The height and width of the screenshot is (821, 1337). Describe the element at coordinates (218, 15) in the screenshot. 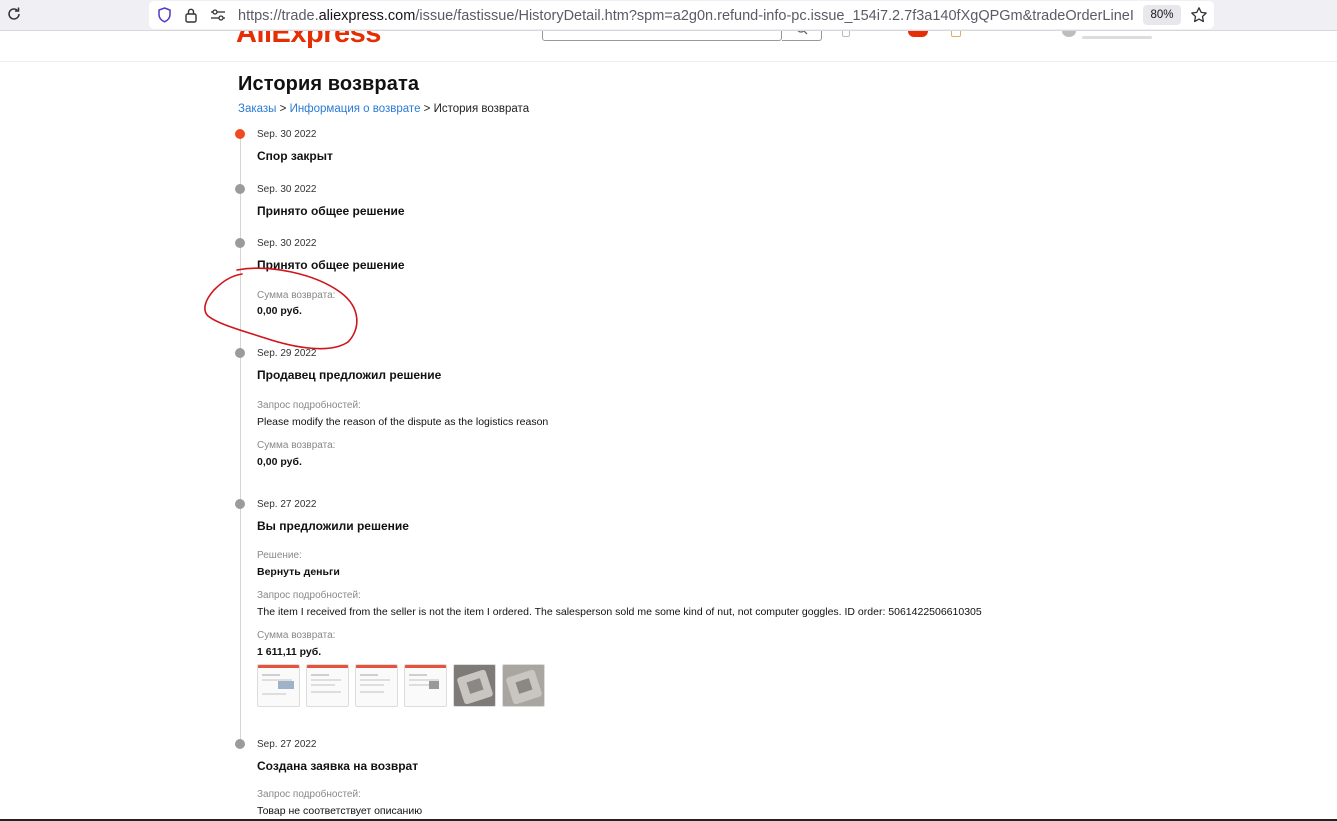

I see `permissions-icon` at that location.